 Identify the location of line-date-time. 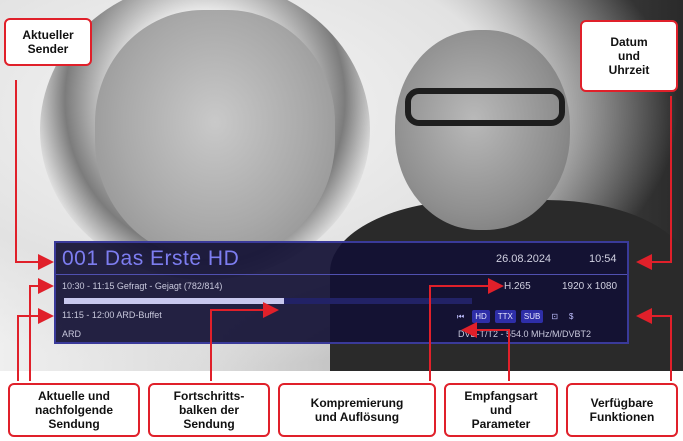
(654, 183).